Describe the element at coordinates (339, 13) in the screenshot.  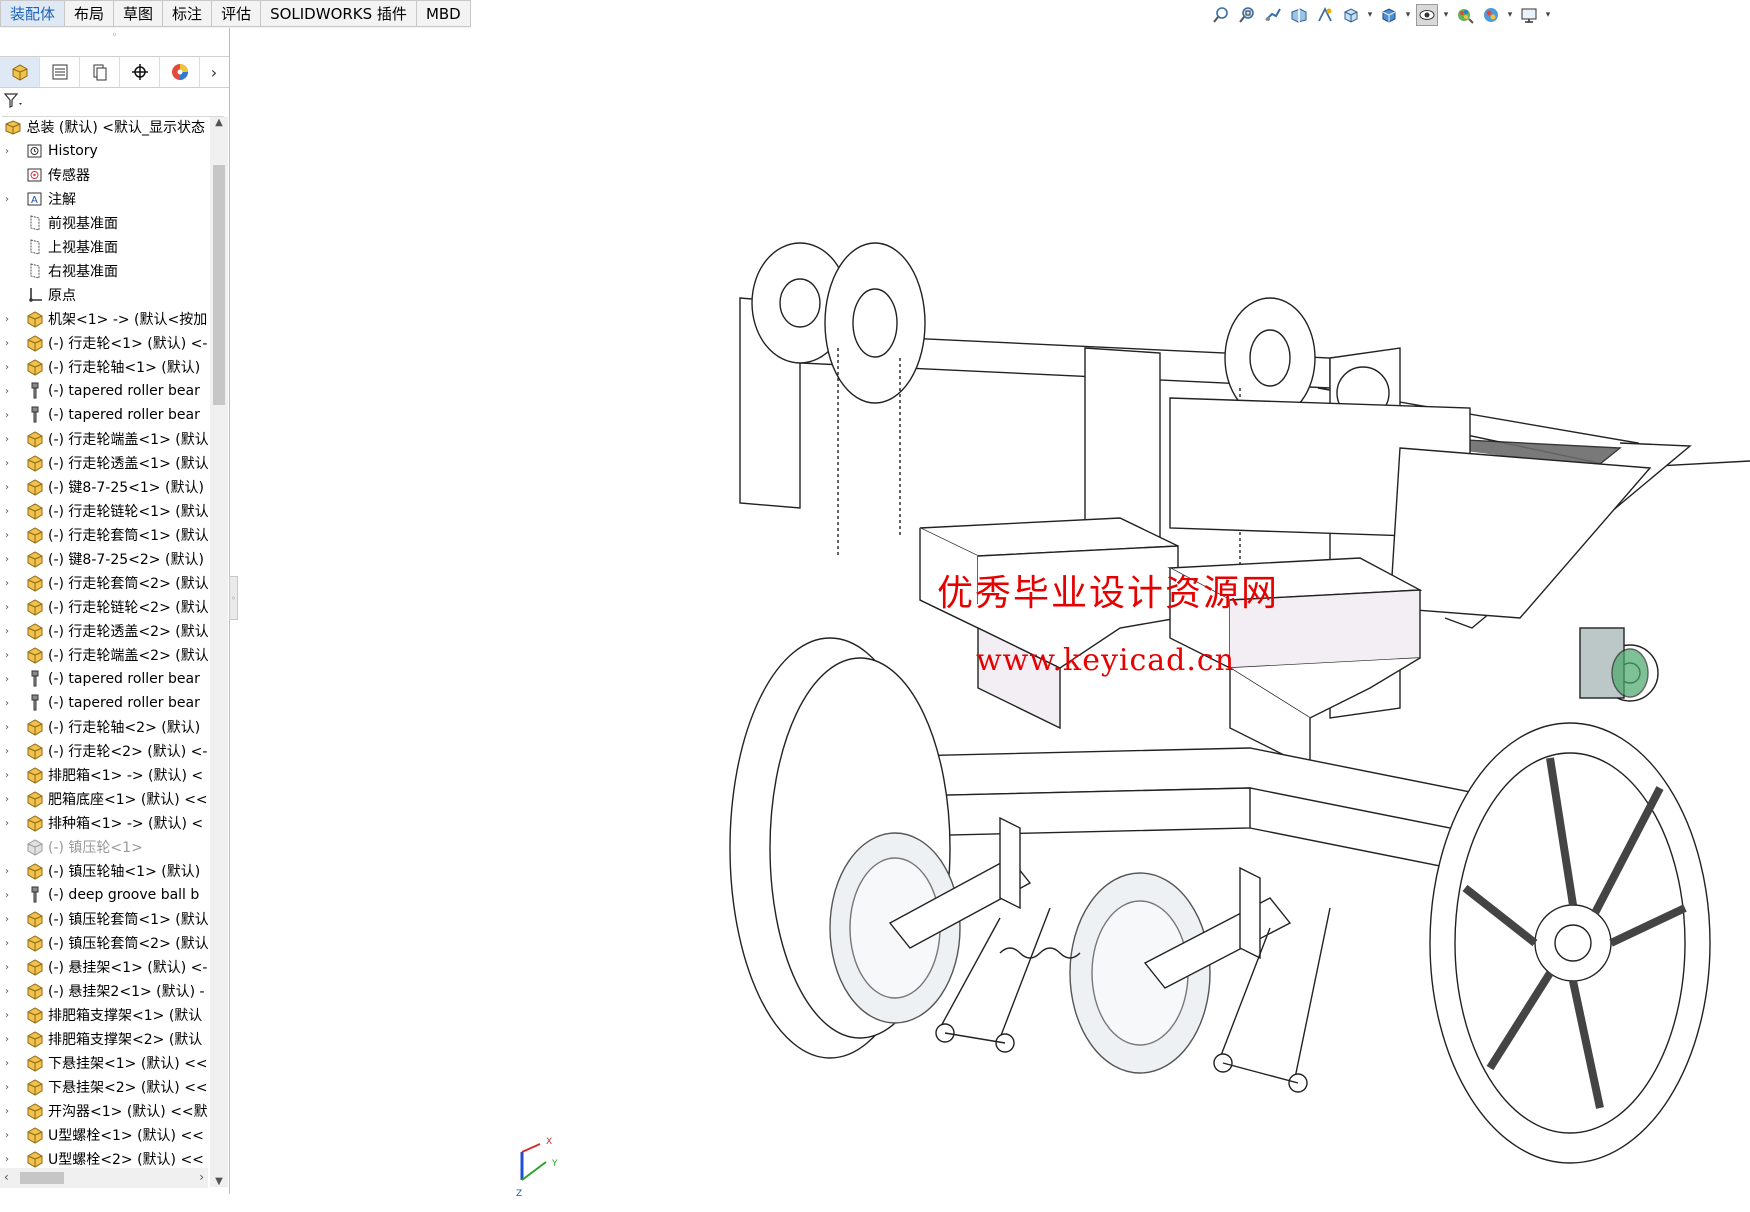
I see `tab-solidworks-addins: SOLIDWORKS 插件` at that location.